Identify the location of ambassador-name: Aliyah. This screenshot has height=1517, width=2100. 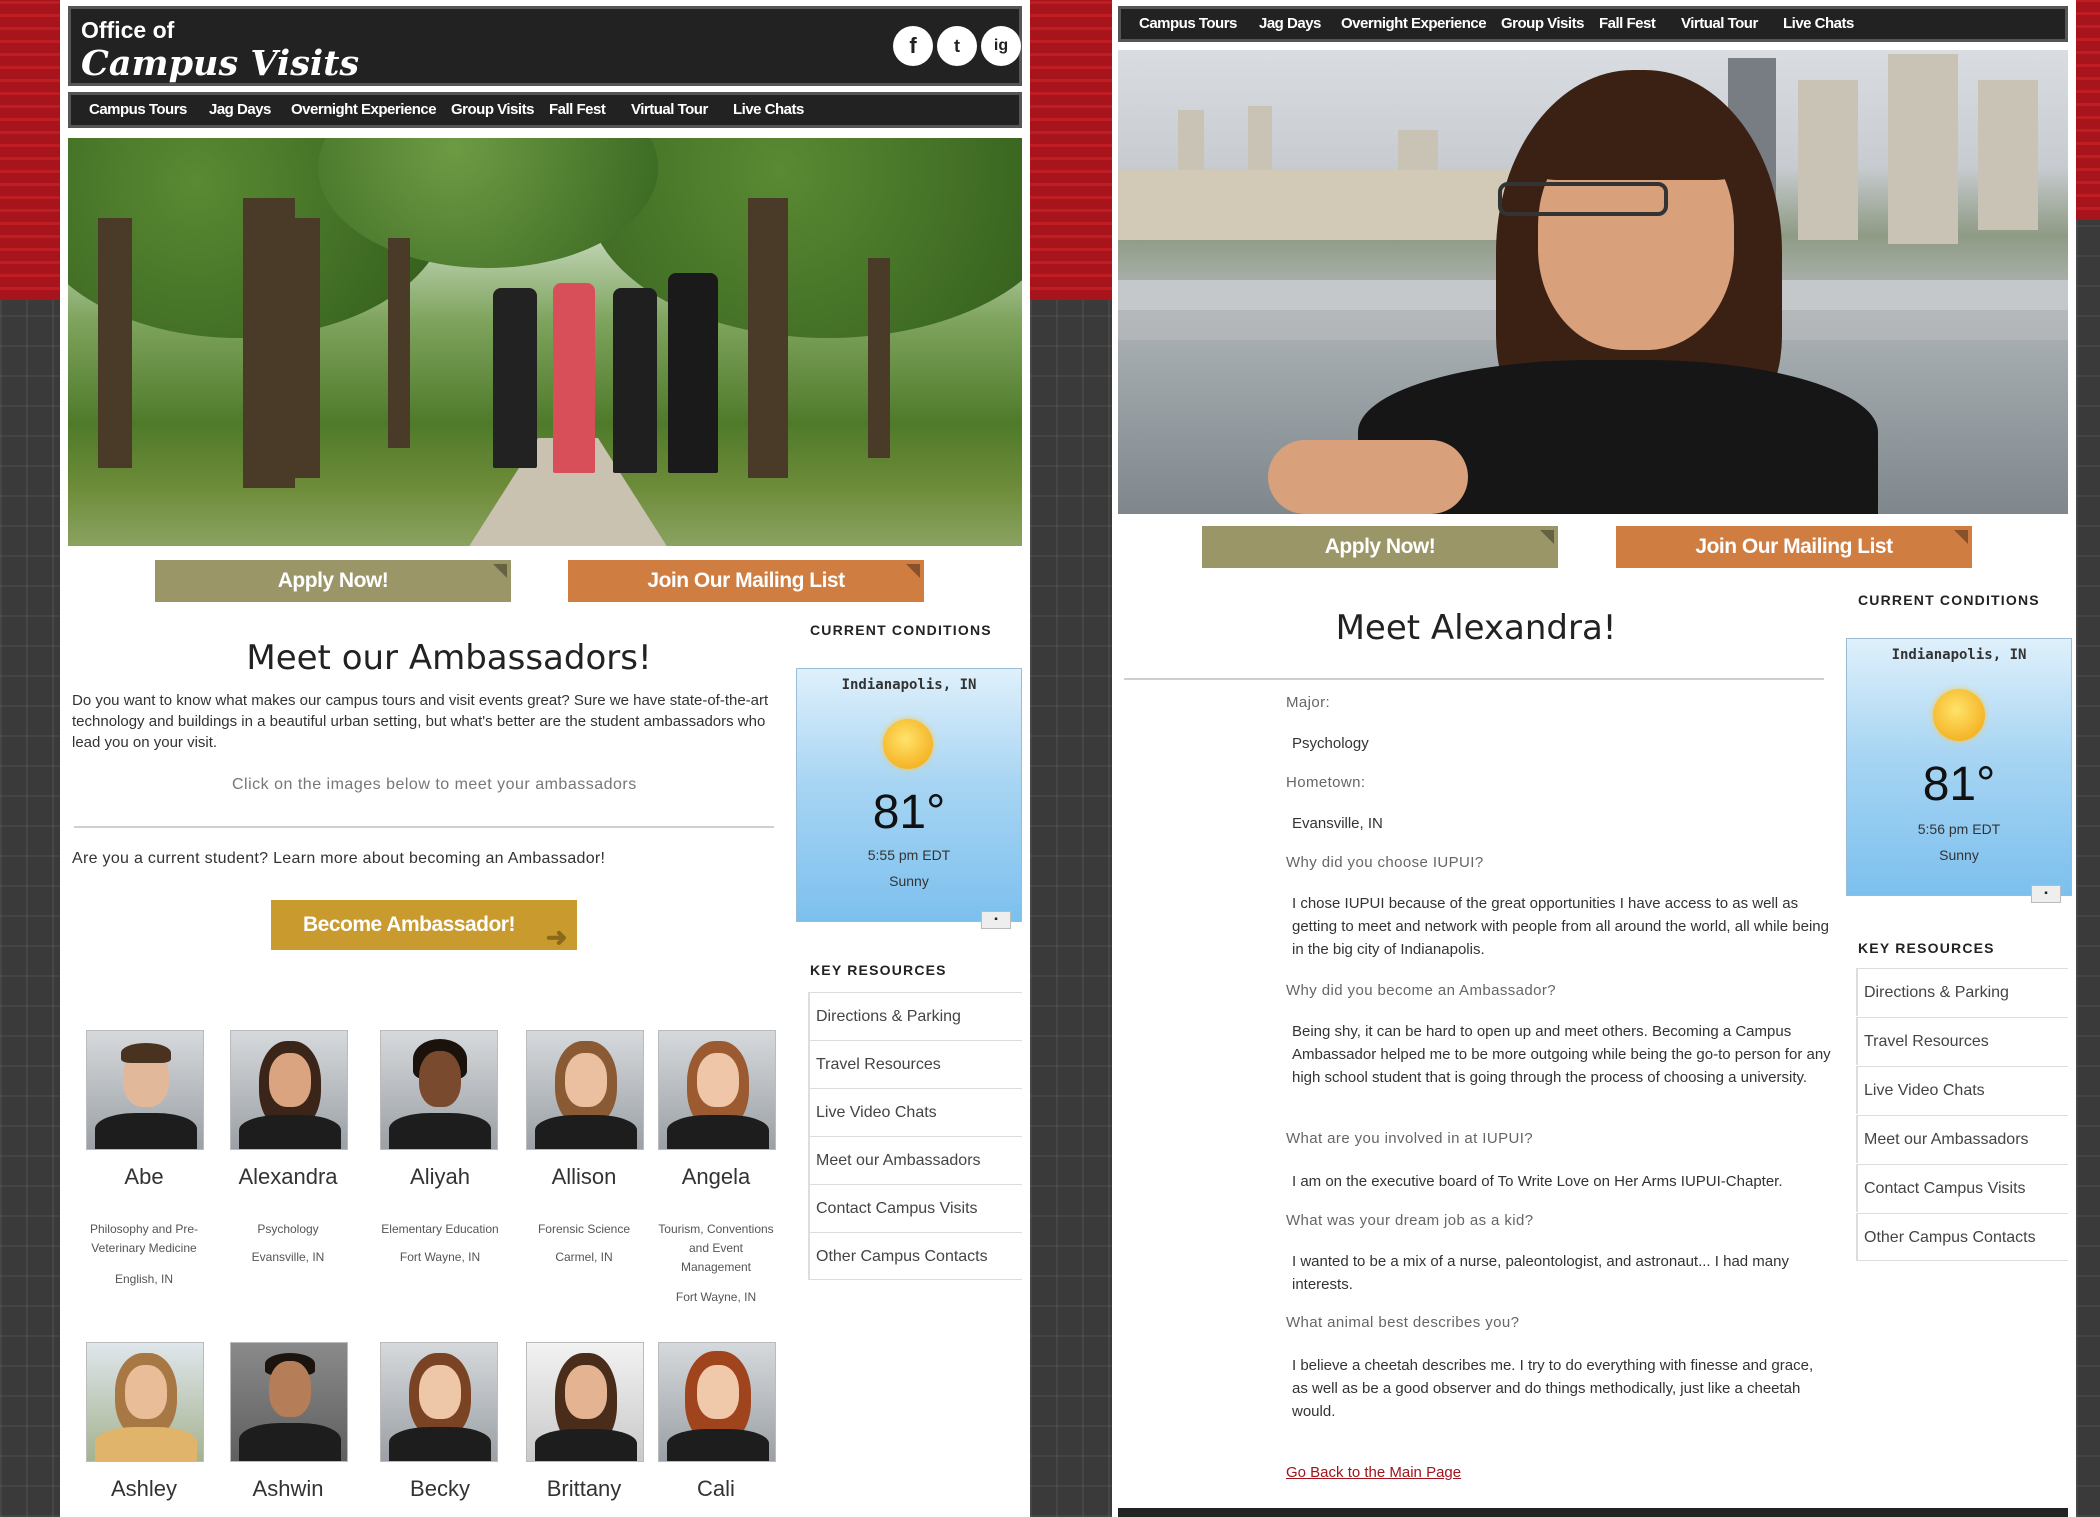
(440, 1176).